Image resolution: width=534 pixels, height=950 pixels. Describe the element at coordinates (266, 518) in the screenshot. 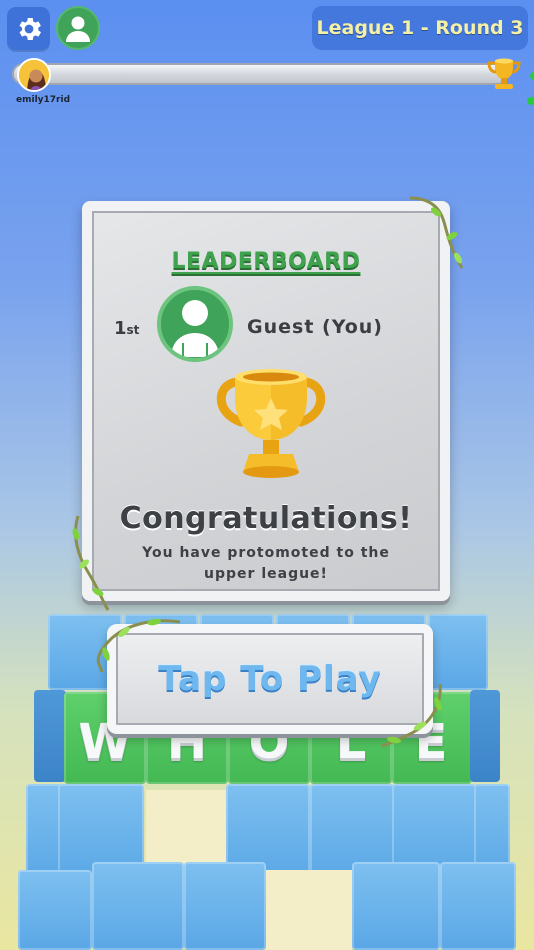

I see `congratulations-heading: Congratulations!` at that location.